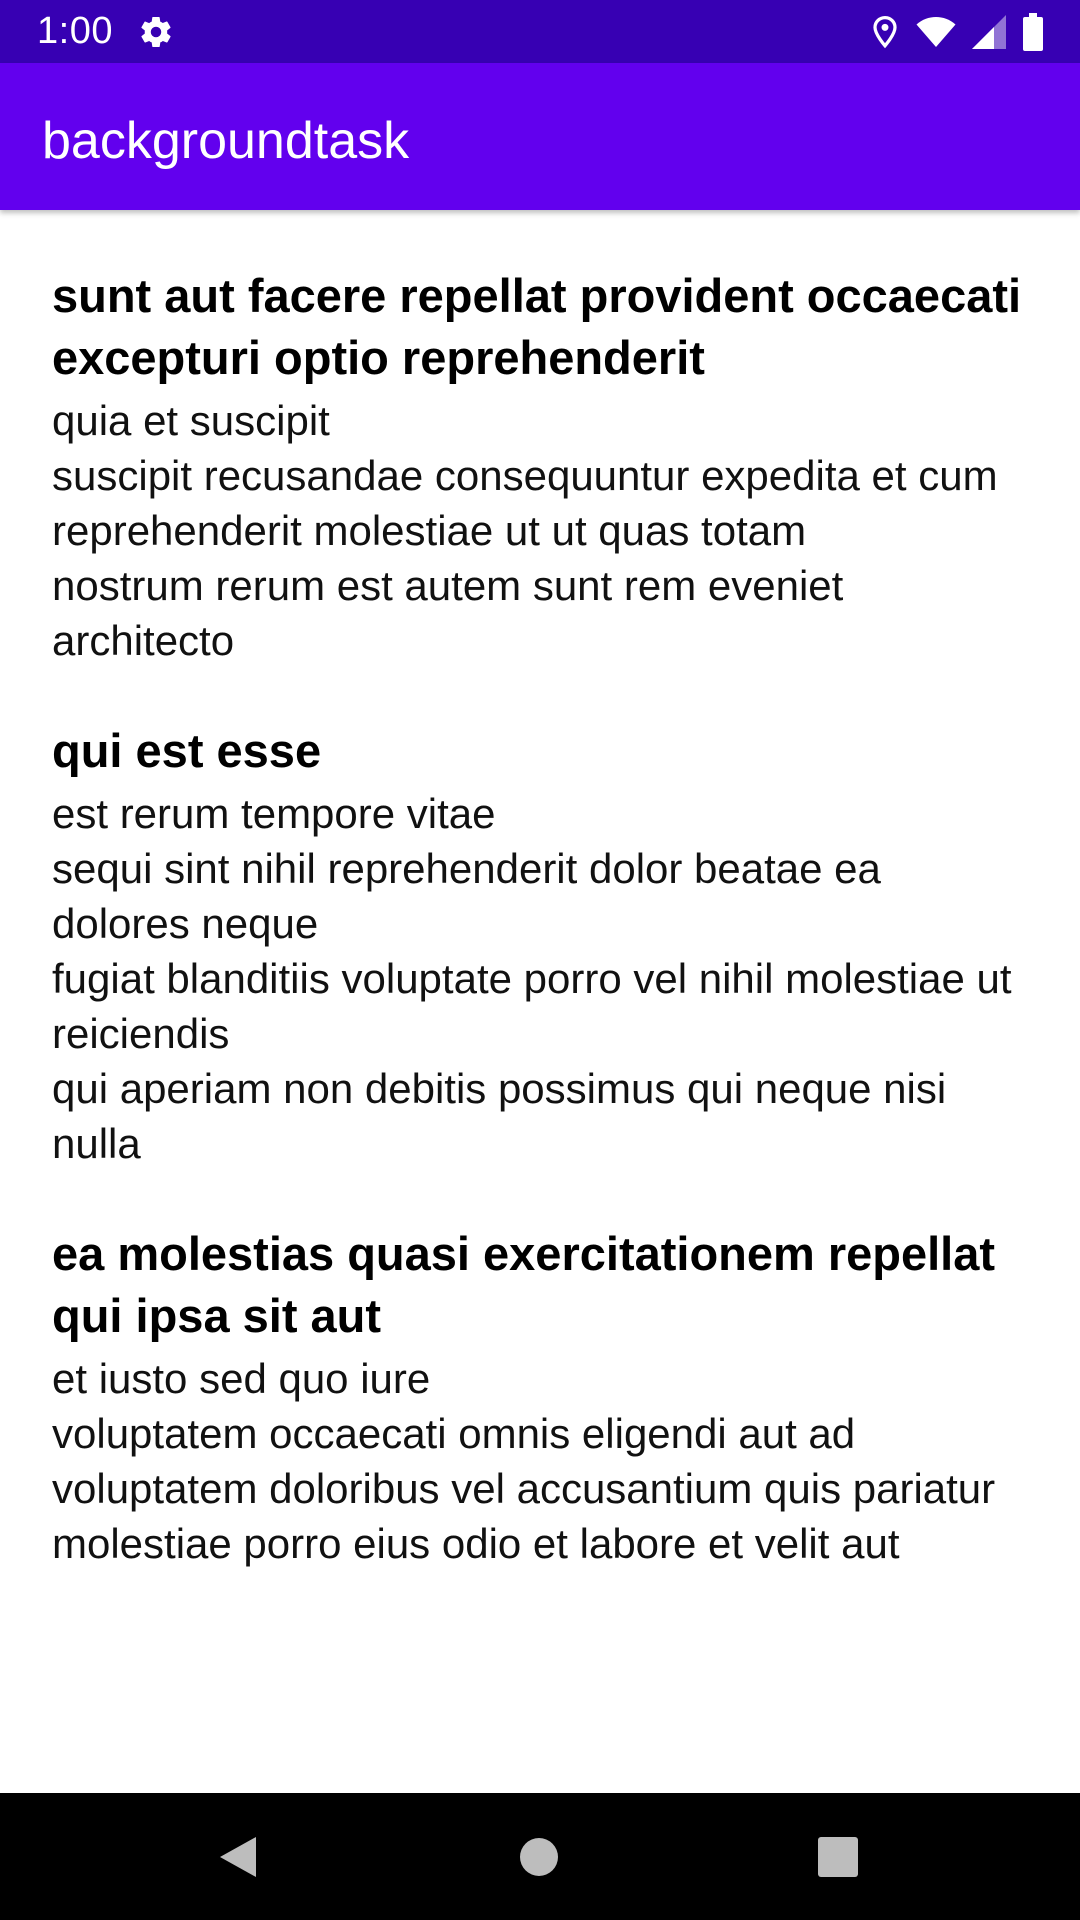  I want to click on status-icons, so click(957, 32).